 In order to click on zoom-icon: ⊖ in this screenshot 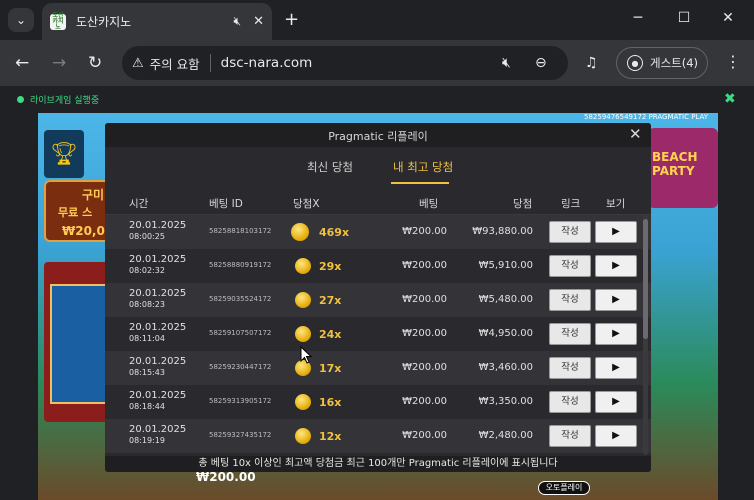, I will do `click(541, 63)`.